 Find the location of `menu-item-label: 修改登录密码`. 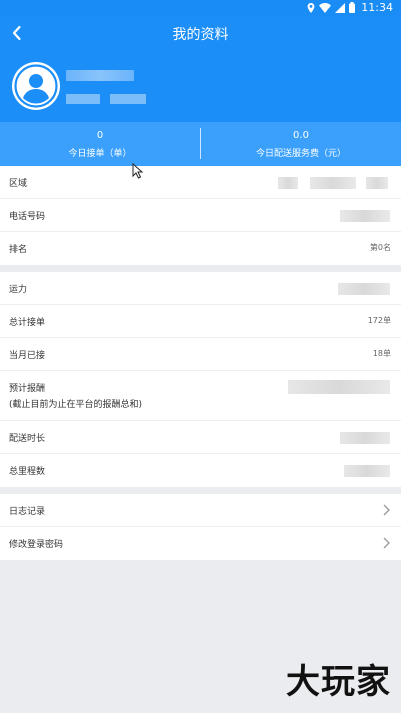

menu-item-label: 修改登录密码 is located at coordinates (36, 545).